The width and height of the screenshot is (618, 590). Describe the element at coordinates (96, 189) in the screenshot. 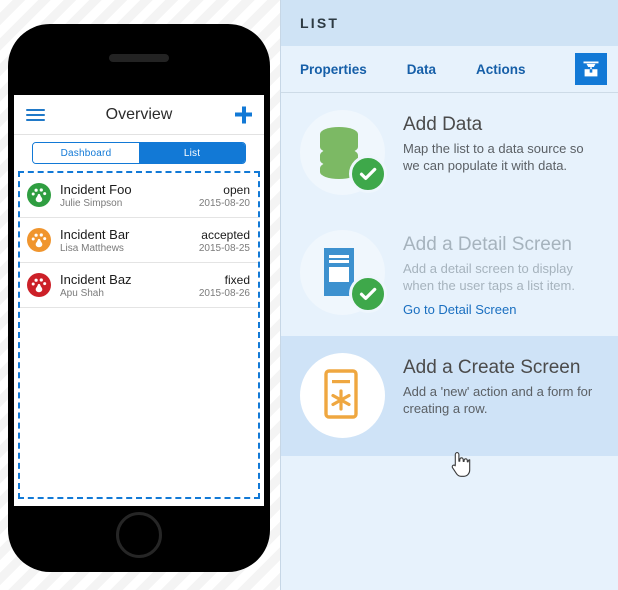

I see `list-item-title: Incident Foo` at that location.